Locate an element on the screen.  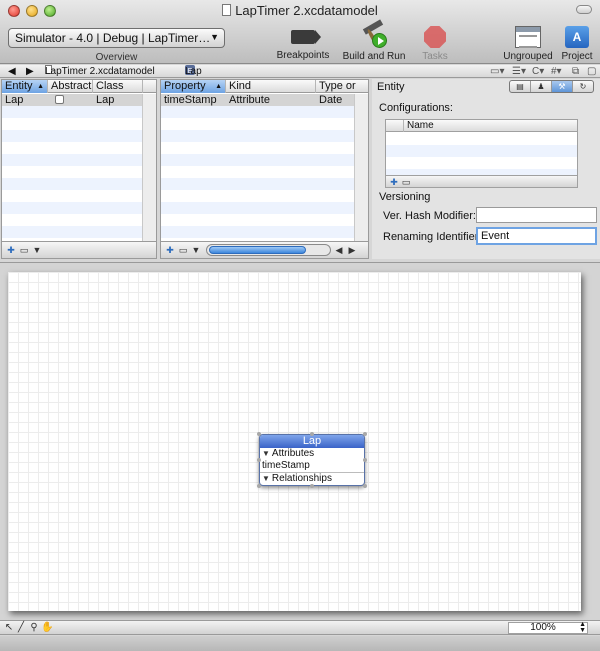
column-header-name: Name is located at coordinates (420, 126).